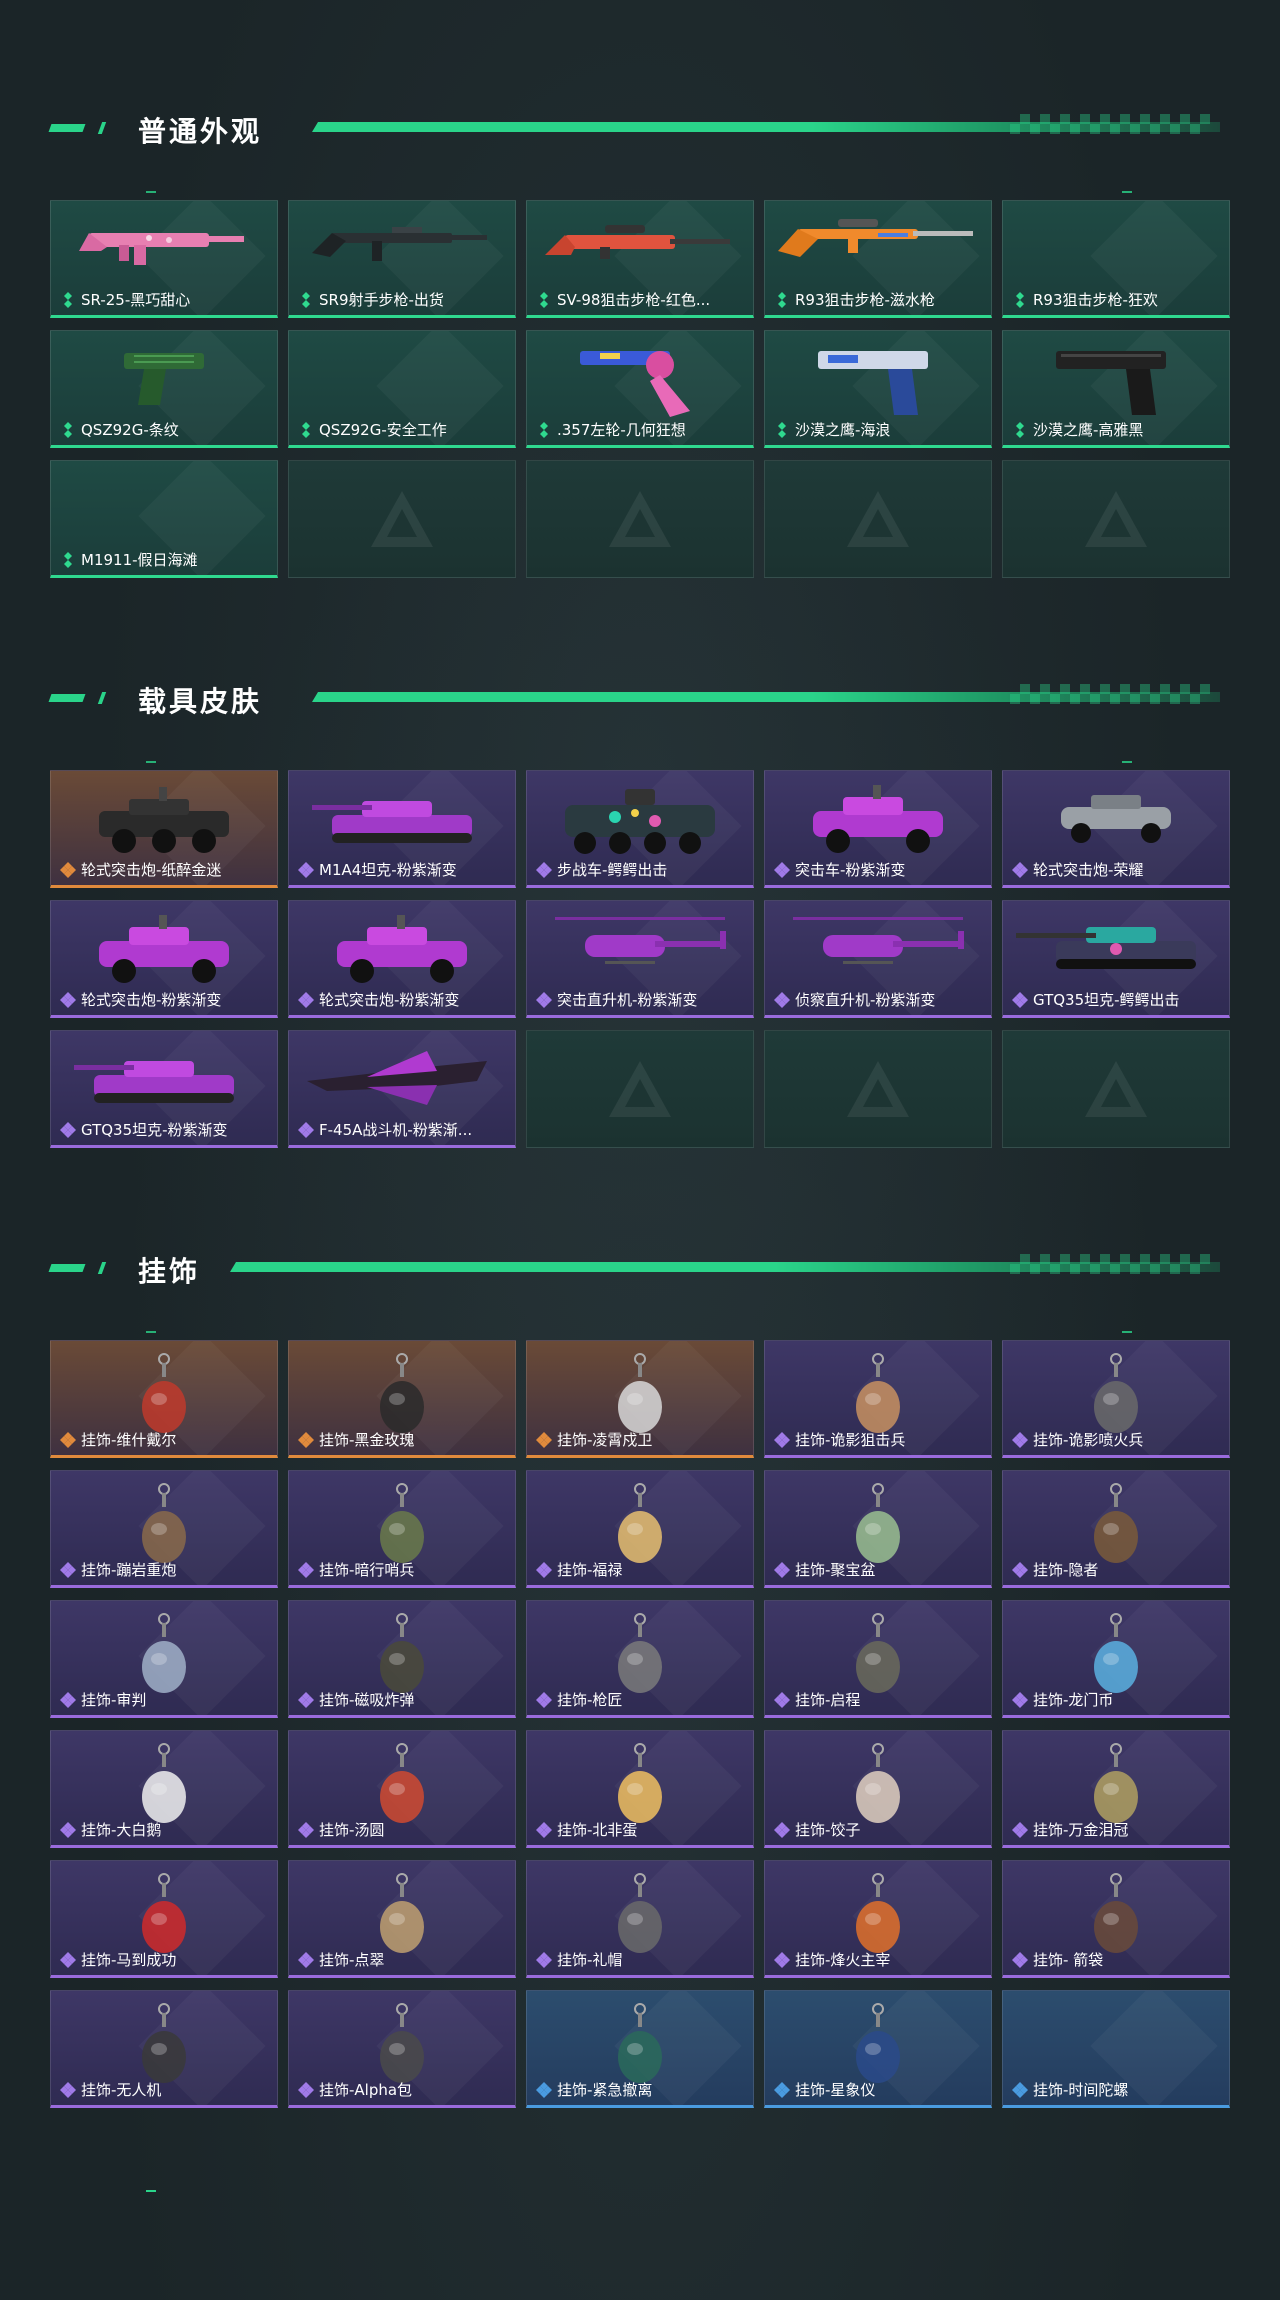 The height and width of the screenshot is (2300, 1280). What do you see at coordinates (164, 1078) in the screenshot?
I see `tank-purple-icon` at bounding box center [164, 1078].